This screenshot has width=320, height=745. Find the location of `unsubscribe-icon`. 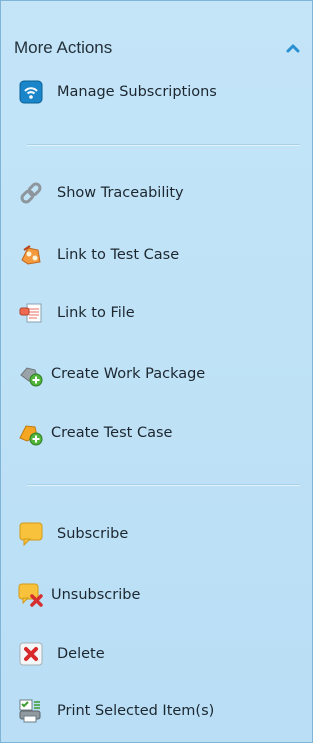

unsubscribe-icon is located at coordinates (31, 595).